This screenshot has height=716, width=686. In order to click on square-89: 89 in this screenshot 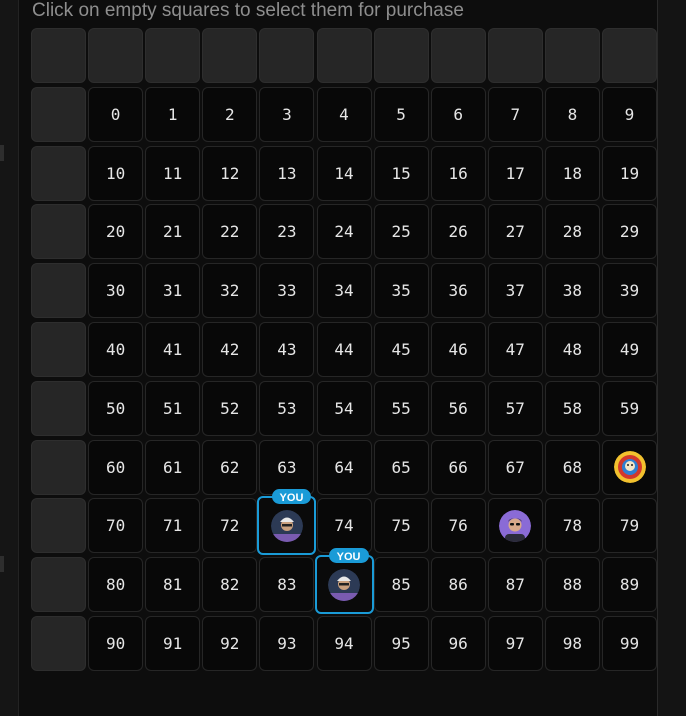, I will do `click(629, 585)`.